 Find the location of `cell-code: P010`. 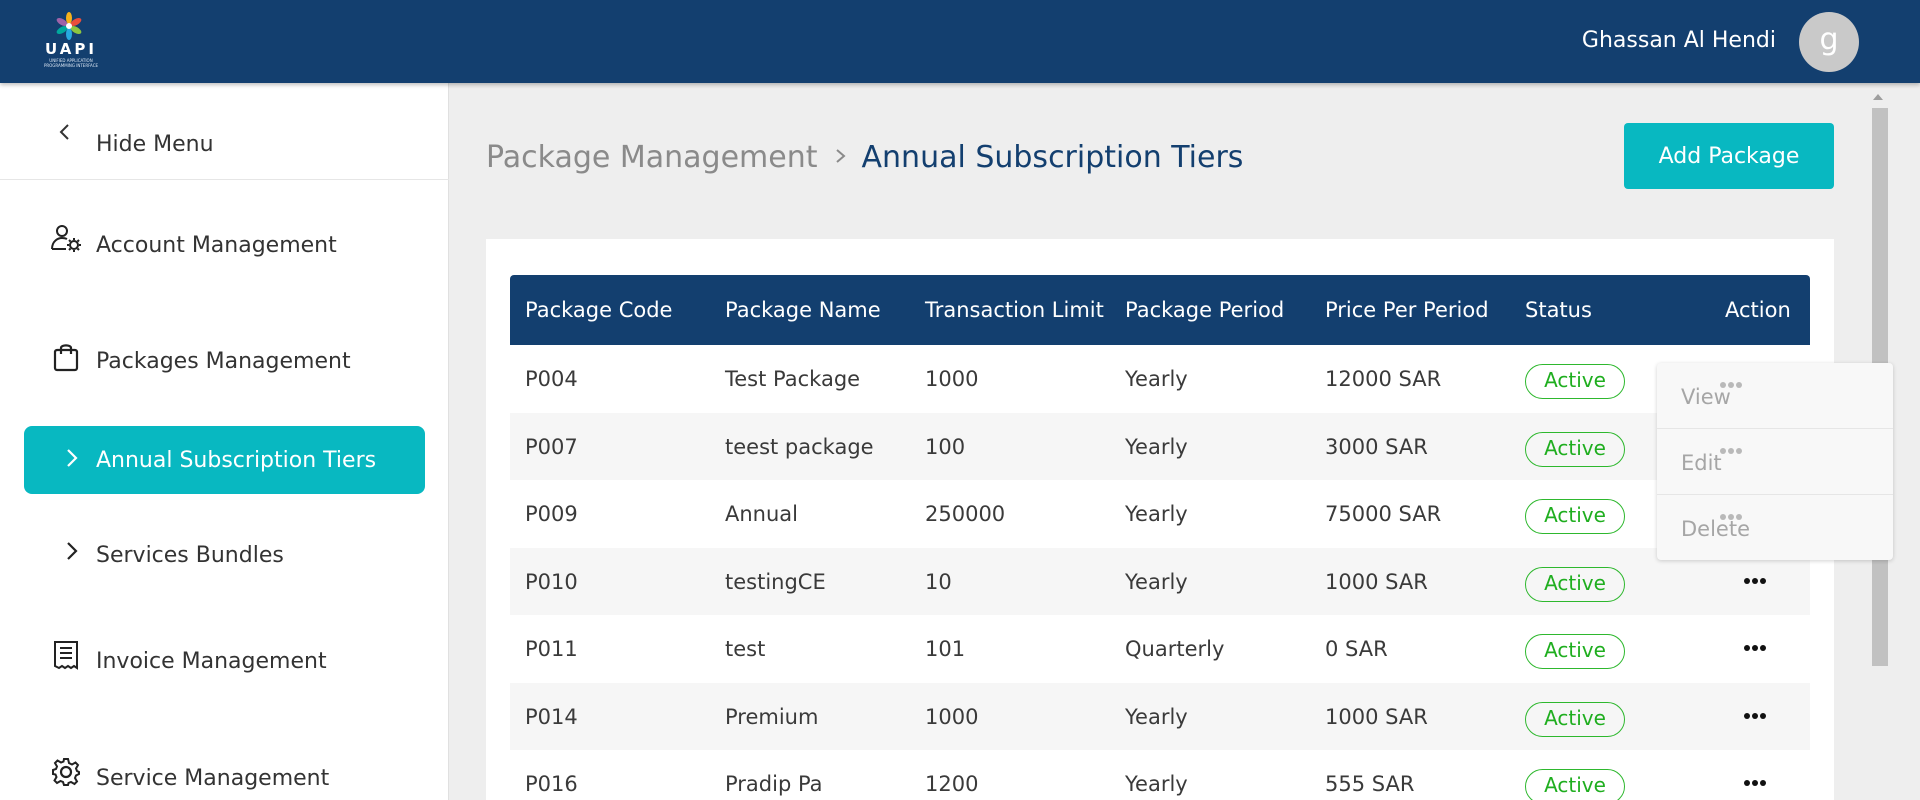

cell-code: P010 is located at coordinates (551, 581).